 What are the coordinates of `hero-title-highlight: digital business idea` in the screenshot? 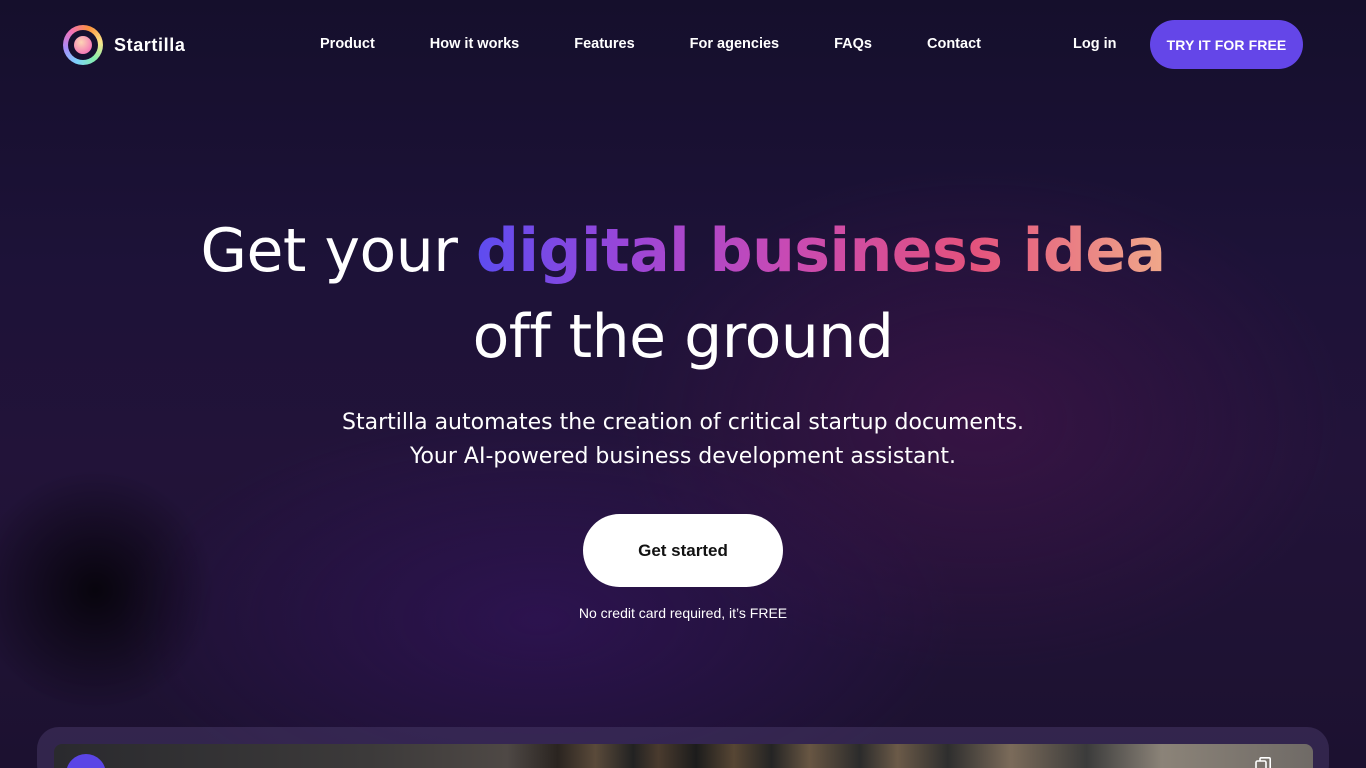 It's located at (820, 251).